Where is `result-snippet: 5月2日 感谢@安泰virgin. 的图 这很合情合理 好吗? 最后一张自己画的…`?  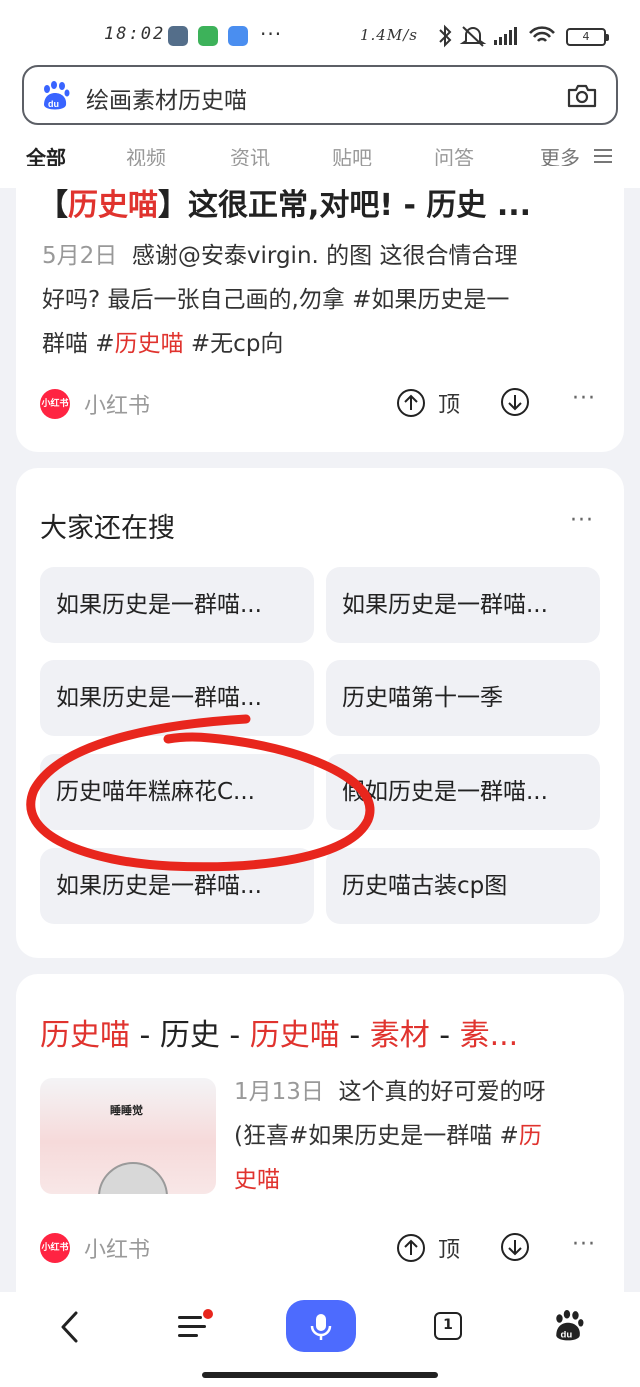 result-snippet: 5月2日 感谢@安泰virgin. 的图 这很合情合理 好吗? 最后一张自己画的… is located at coordinates (280, 300).